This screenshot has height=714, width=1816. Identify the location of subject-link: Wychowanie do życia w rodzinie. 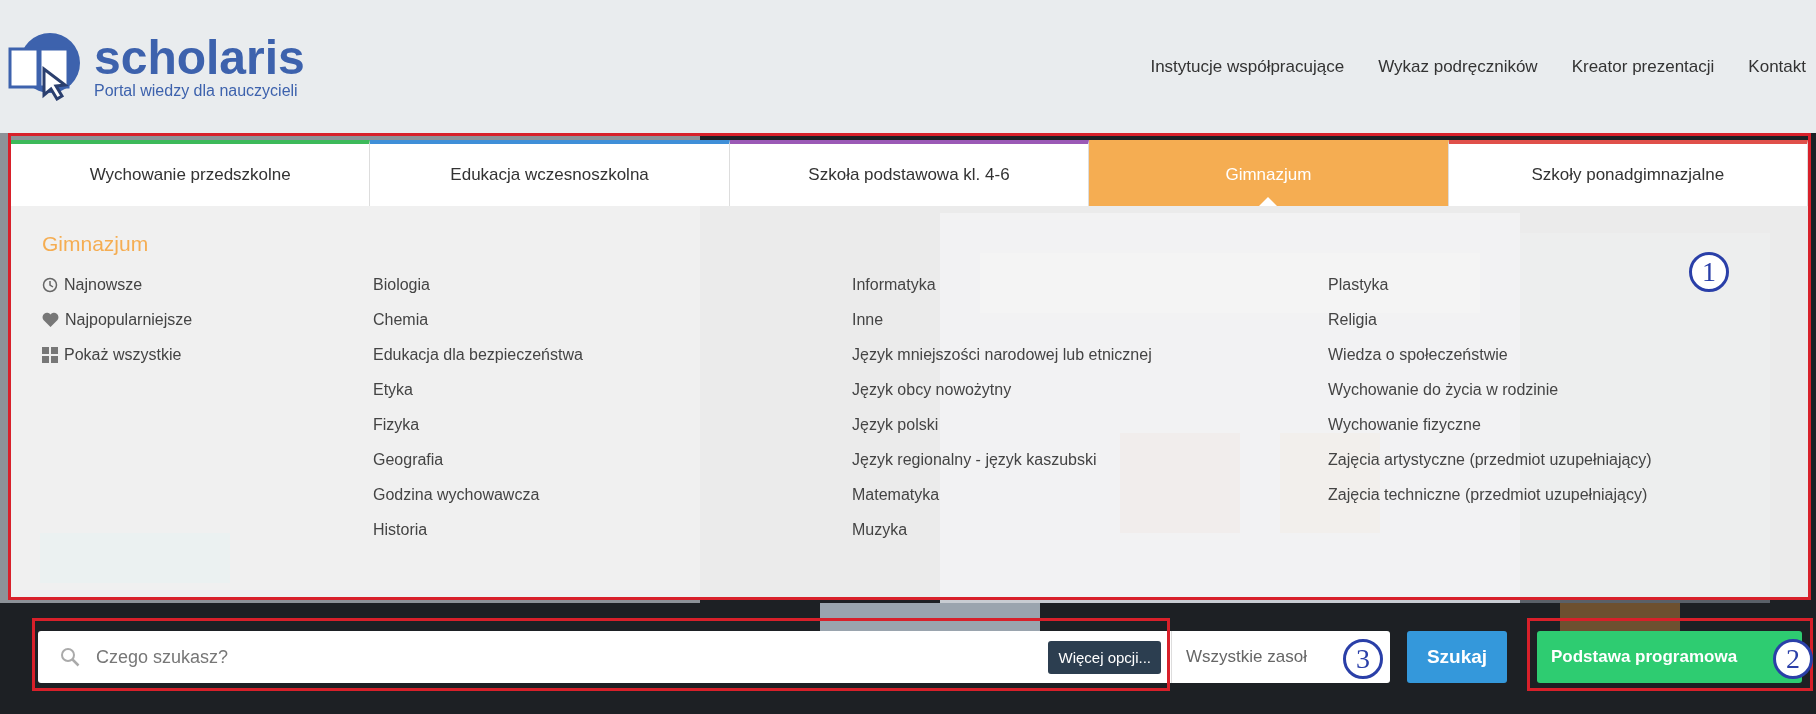
(1553, 389).